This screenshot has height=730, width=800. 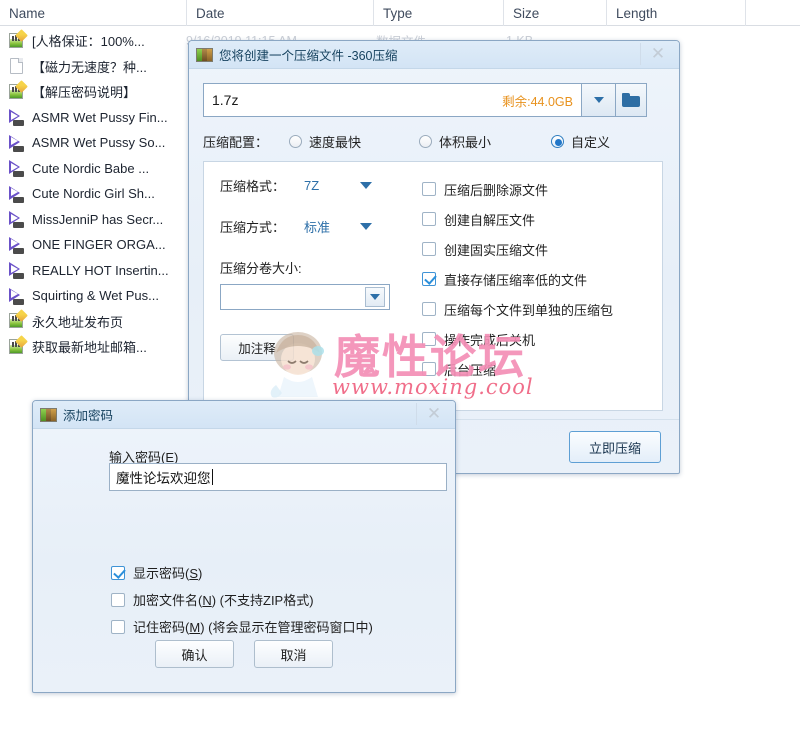 I want to click on compress-now-button: 立即压缩, so click(x=615, y=447).